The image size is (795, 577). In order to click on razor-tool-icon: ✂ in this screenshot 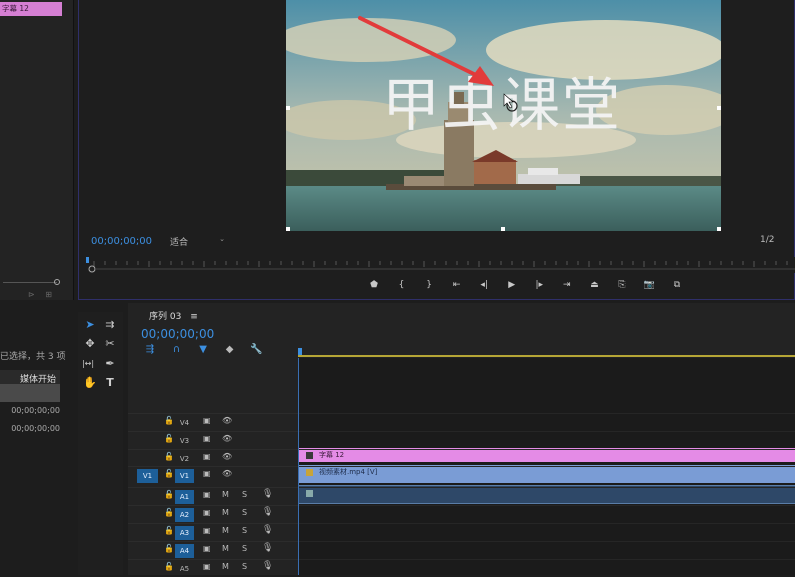, I will do `click(110, 344)`.